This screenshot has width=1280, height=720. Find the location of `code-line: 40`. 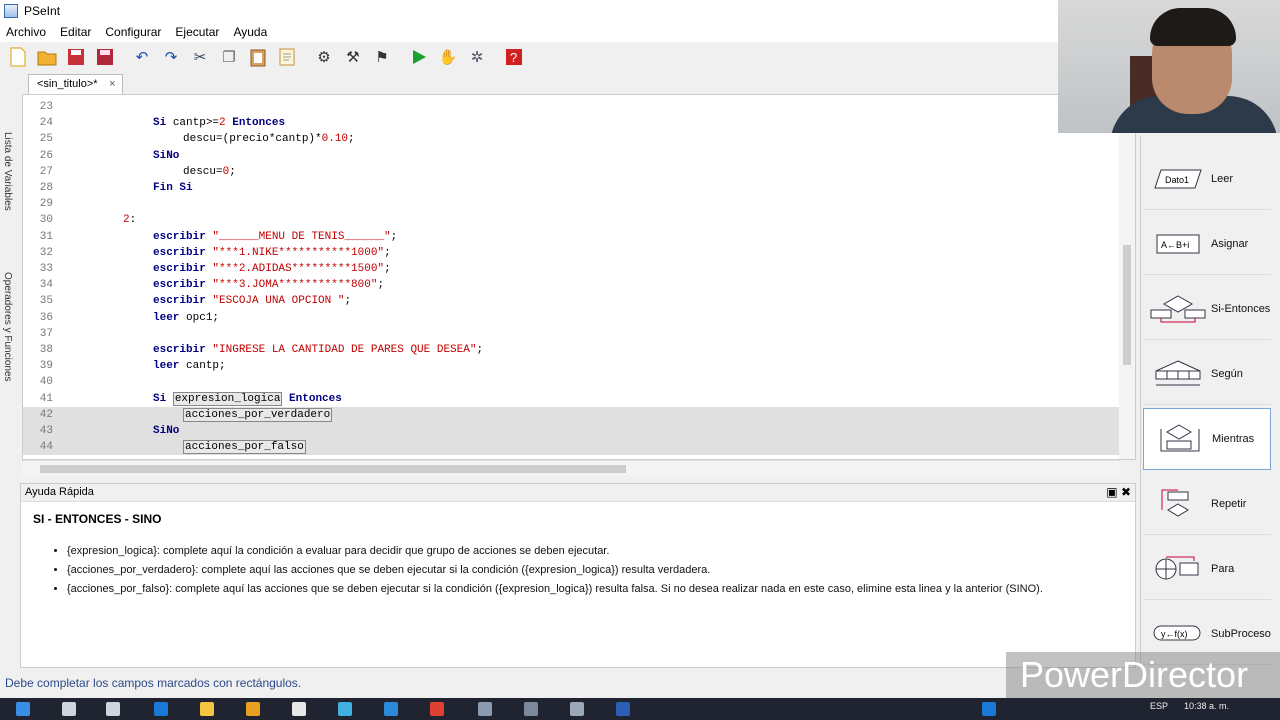

code-line: 40 is located at coordinates (571, 382).